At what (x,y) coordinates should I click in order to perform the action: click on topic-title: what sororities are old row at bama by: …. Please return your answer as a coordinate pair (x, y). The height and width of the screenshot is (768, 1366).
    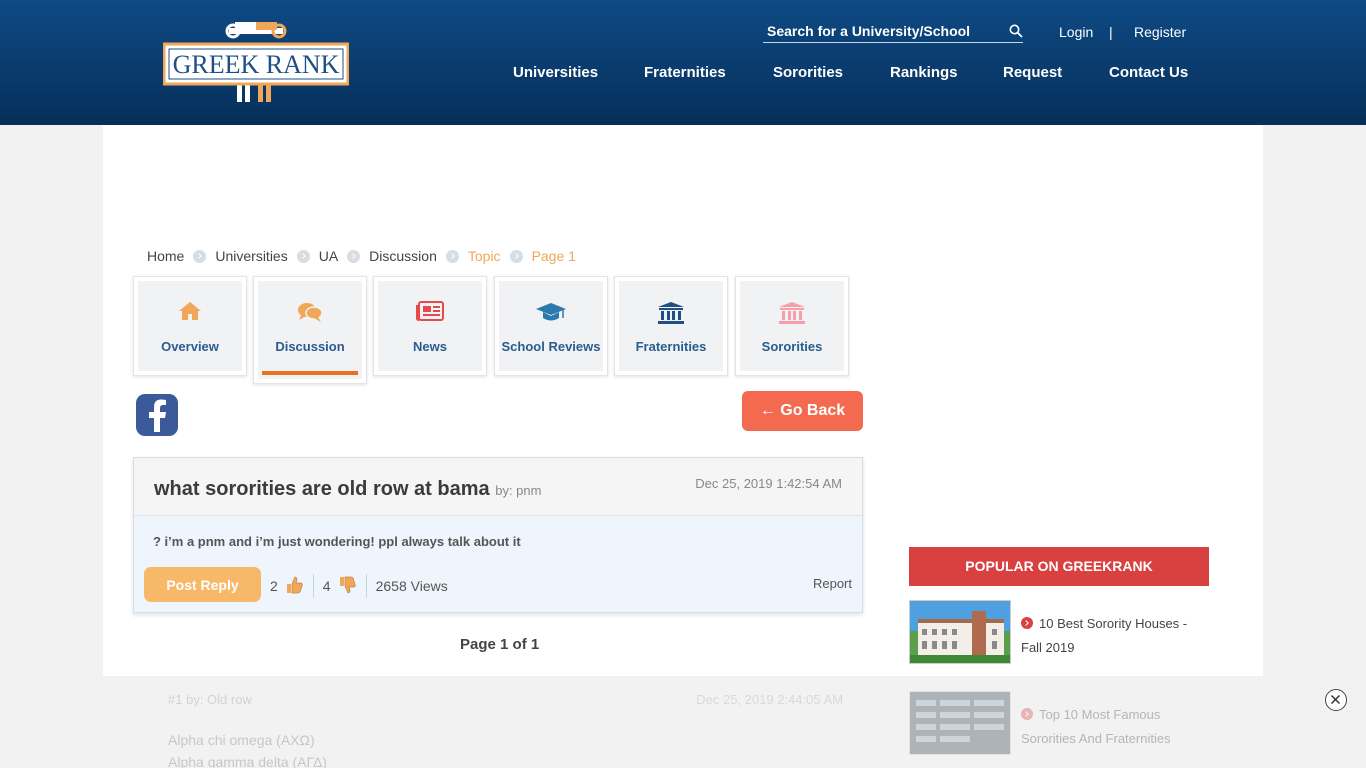
    Looking at the image, I should click on (347, 489).